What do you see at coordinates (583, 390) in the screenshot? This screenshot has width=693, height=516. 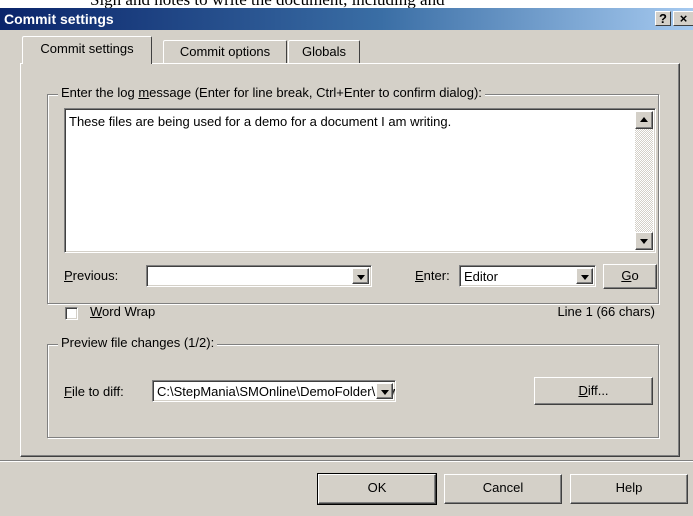 I see `label-accelerator: D` at bounding box center [583, 390].